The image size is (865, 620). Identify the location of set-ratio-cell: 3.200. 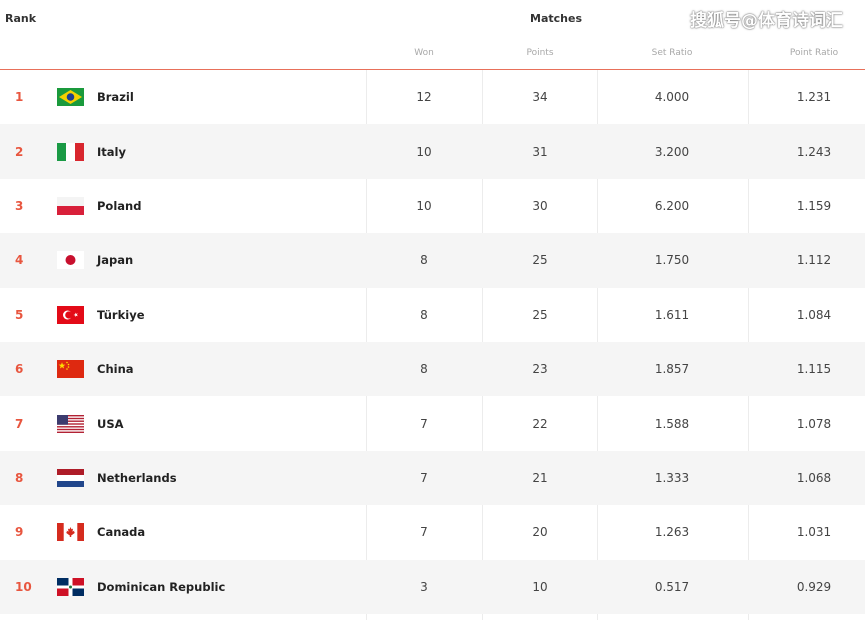
(672, 151).